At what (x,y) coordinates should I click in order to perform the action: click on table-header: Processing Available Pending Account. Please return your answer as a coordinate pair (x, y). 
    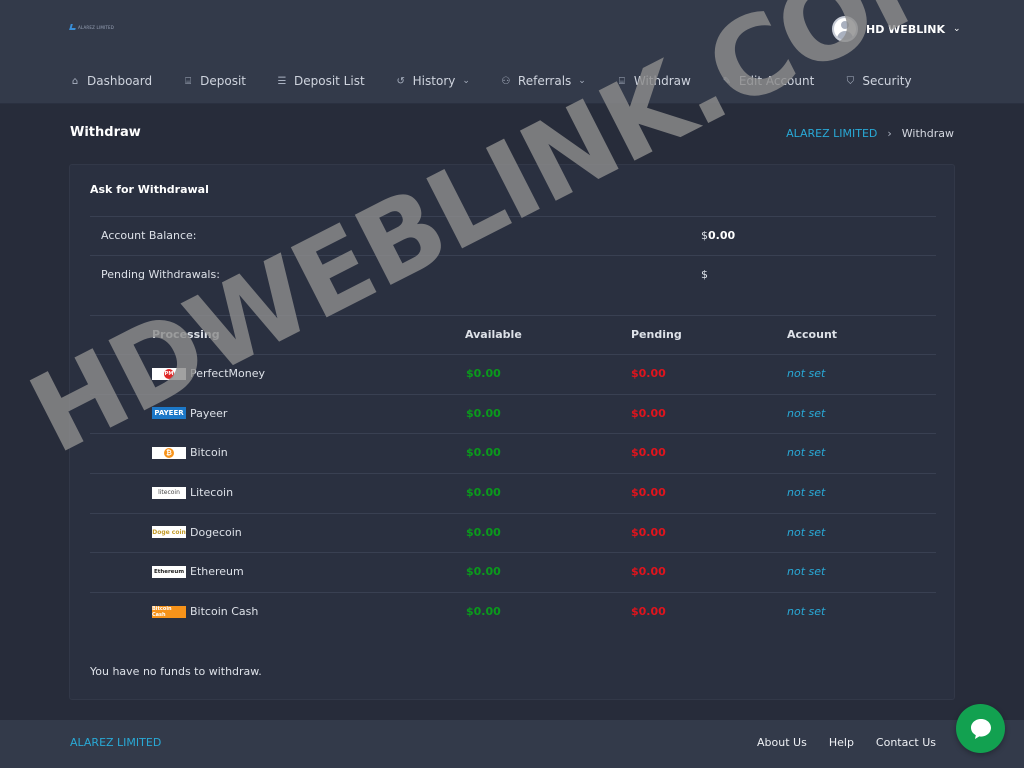
    Looking at the image, I should click on (513, 334).